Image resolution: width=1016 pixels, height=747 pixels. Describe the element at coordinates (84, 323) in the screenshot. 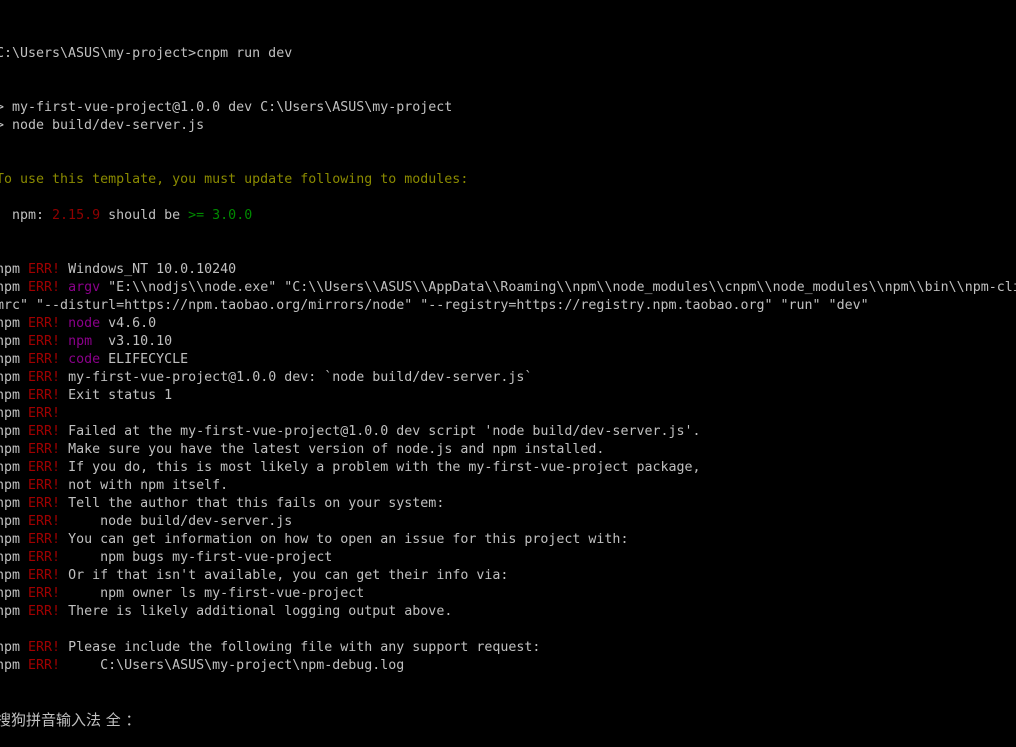

I see `line-text: node` at that location.